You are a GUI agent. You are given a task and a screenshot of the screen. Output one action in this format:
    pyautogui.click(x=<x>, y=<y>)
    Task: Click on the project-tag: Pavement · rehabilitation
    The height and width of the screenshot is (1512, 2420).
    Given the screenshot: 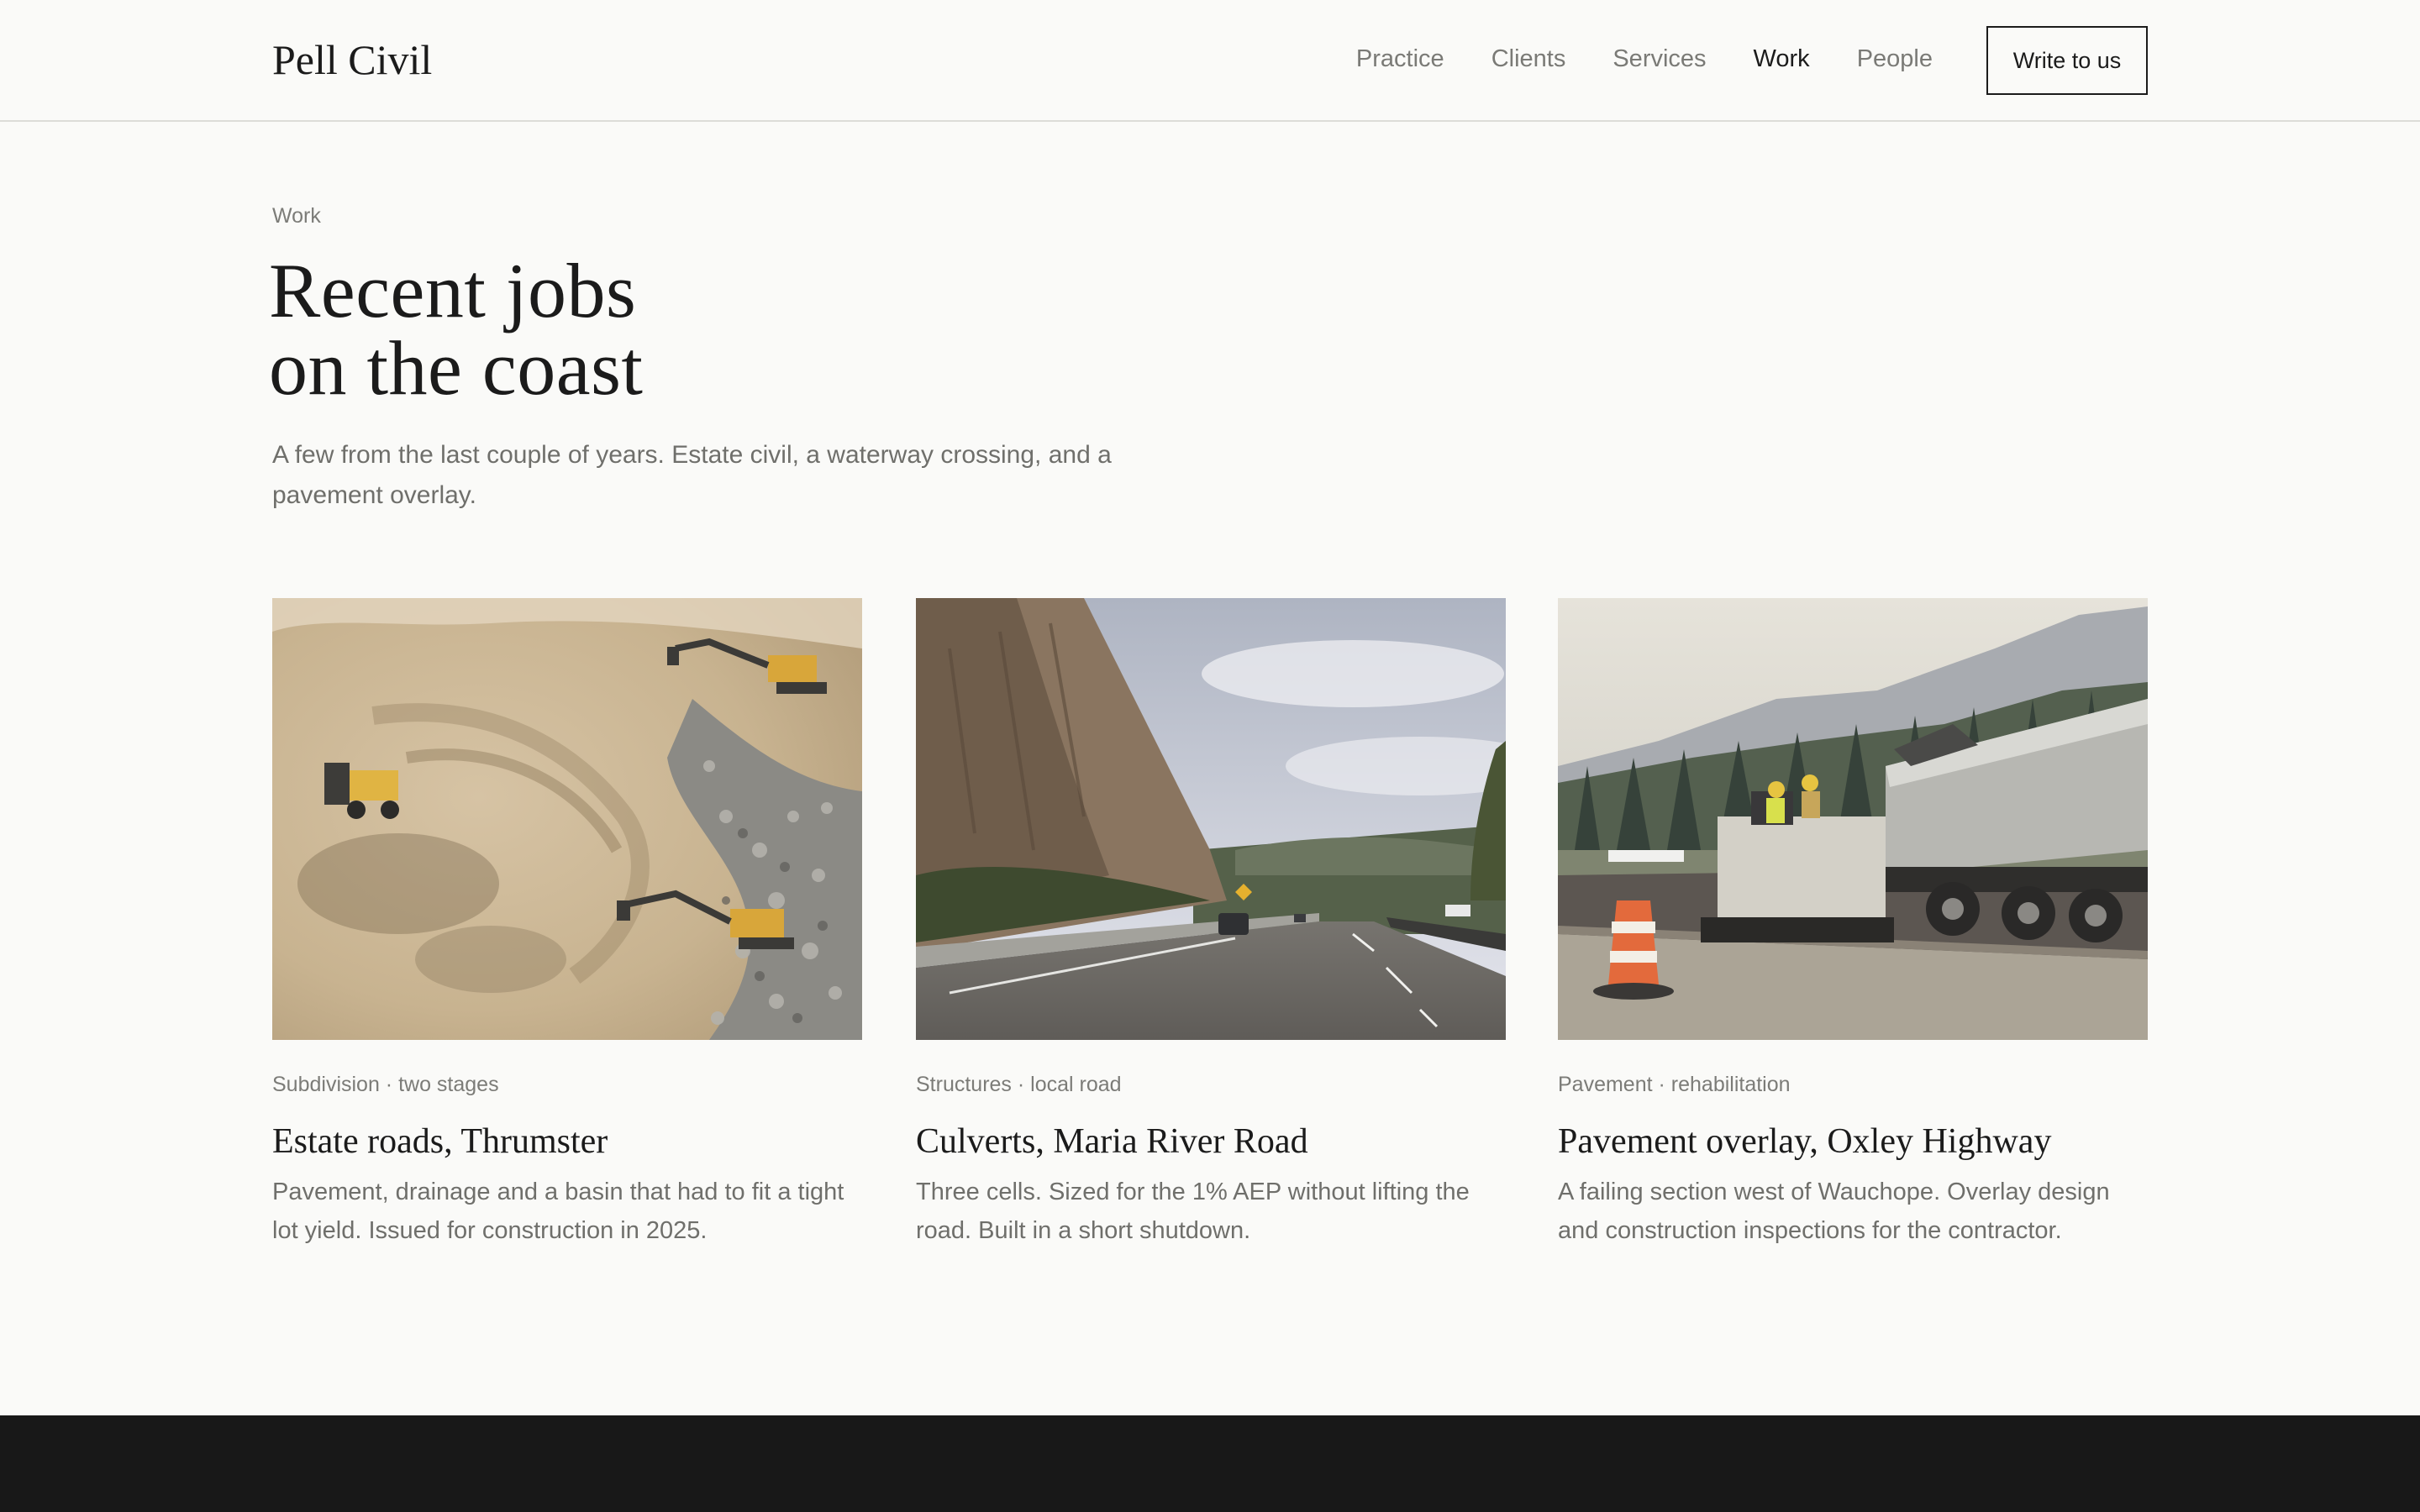 What is the action you would take?
    pyautogui.click(x=1675, y=1084)
    